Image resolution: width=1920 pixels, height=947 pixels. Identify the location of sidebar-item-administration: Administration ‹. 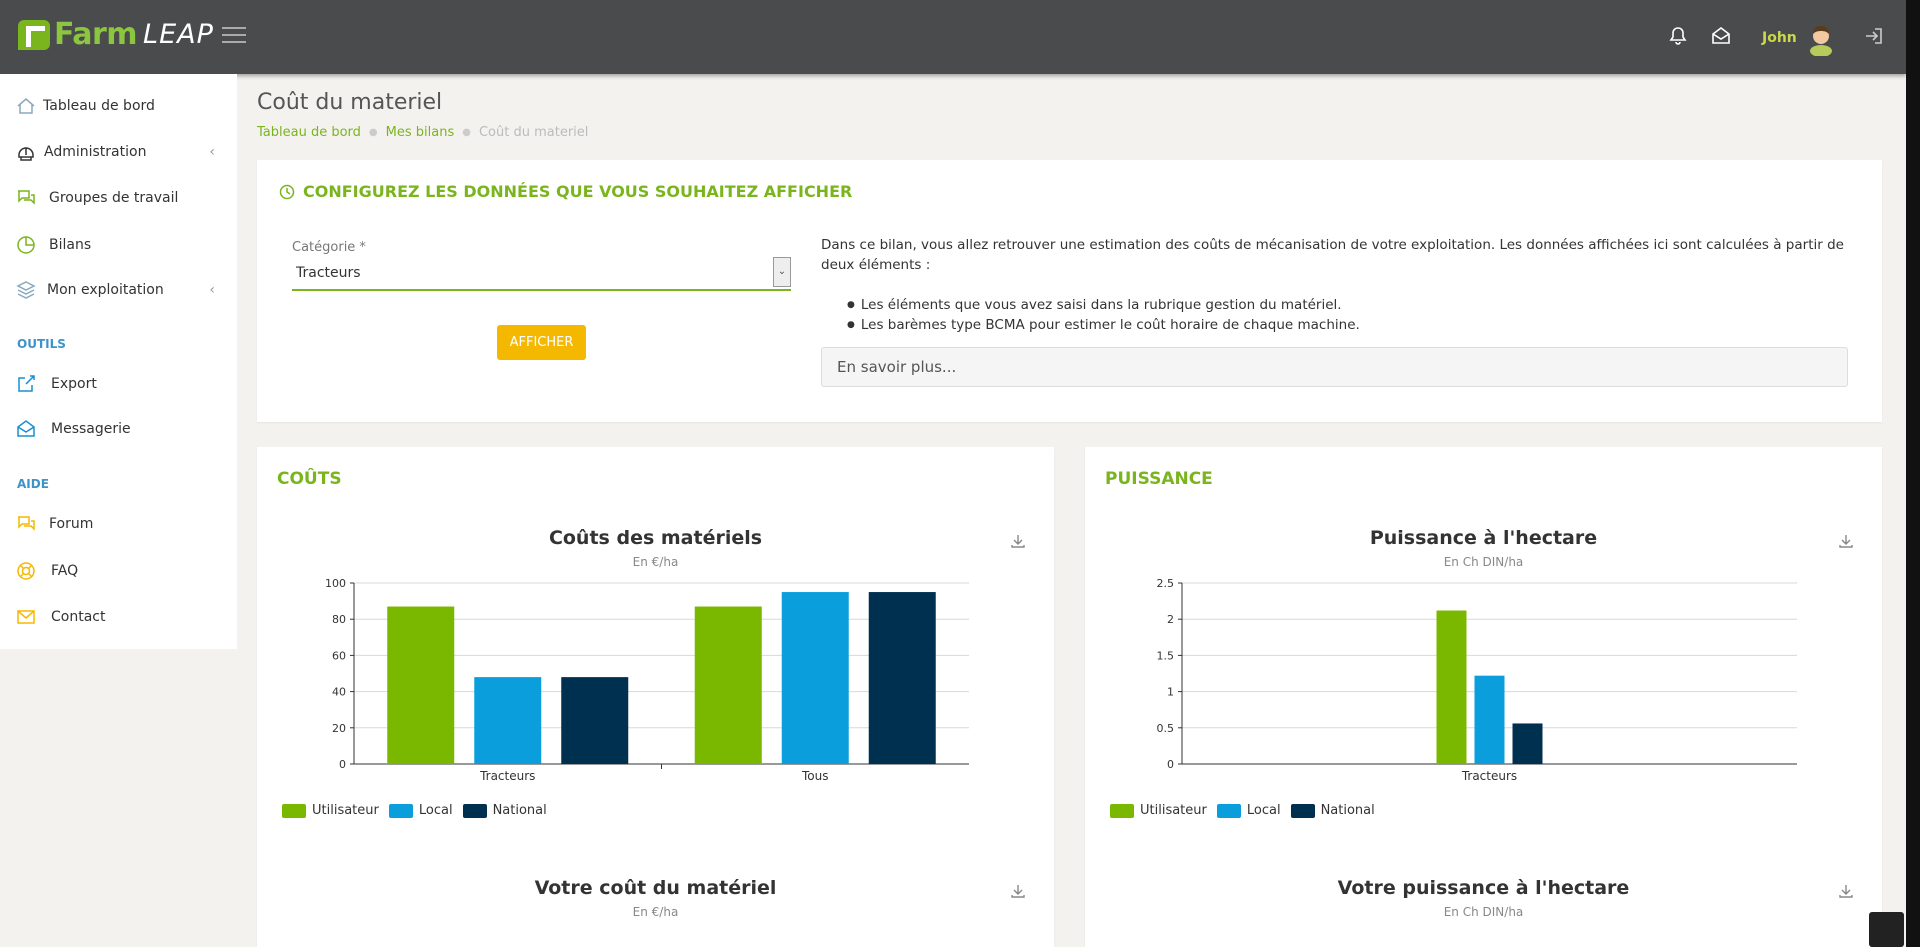
(118, 152).